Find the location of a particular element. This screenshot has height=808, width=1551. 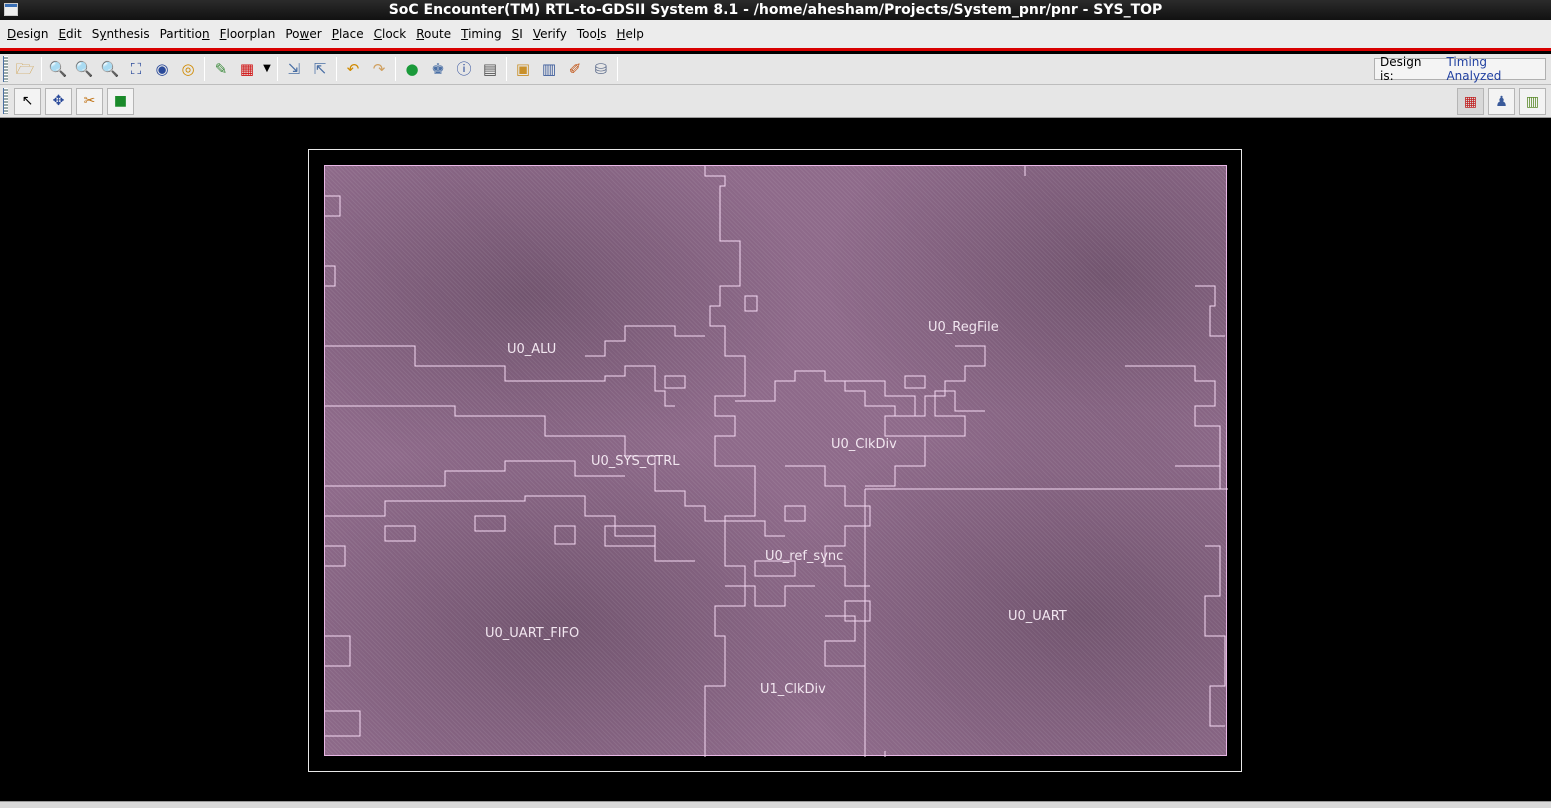

status-bar is located at coordinates (775, 804).